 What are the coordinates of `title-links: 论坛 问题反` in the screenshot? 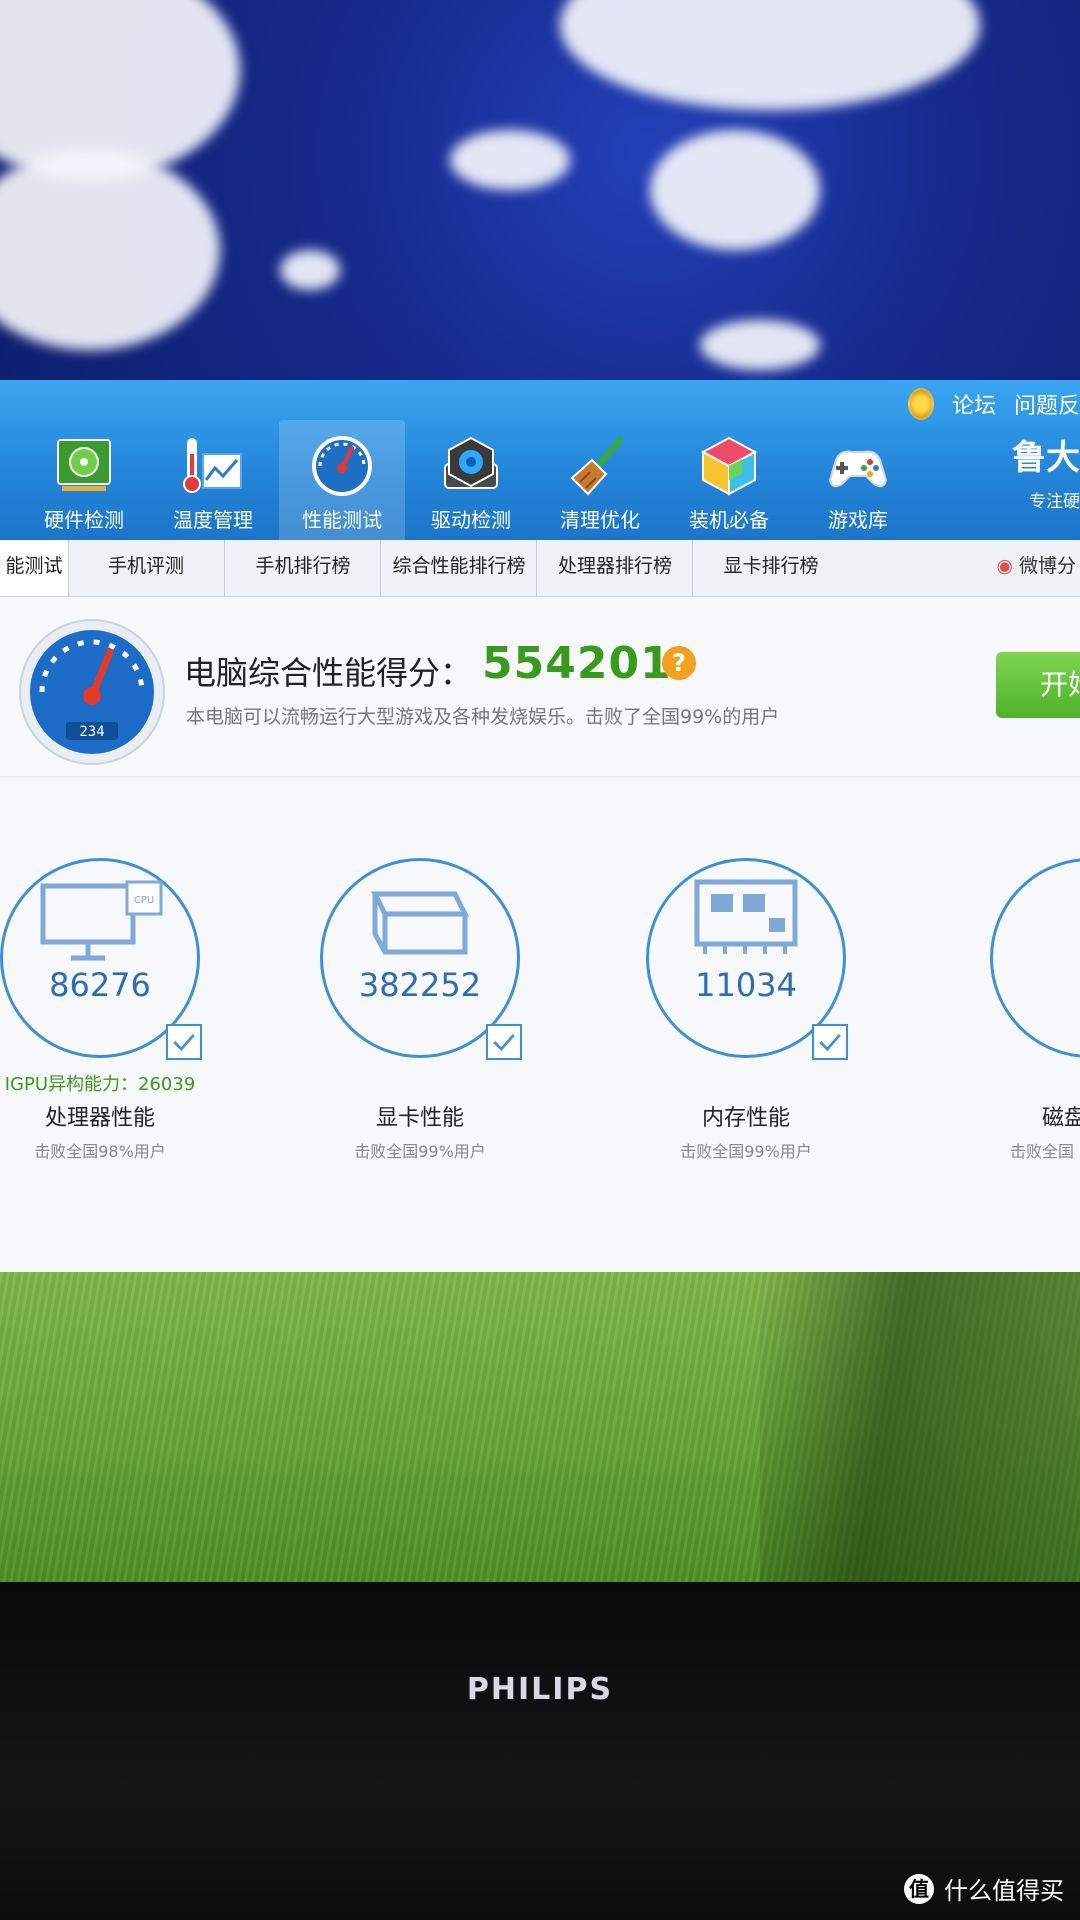 It's located at (993, 404).